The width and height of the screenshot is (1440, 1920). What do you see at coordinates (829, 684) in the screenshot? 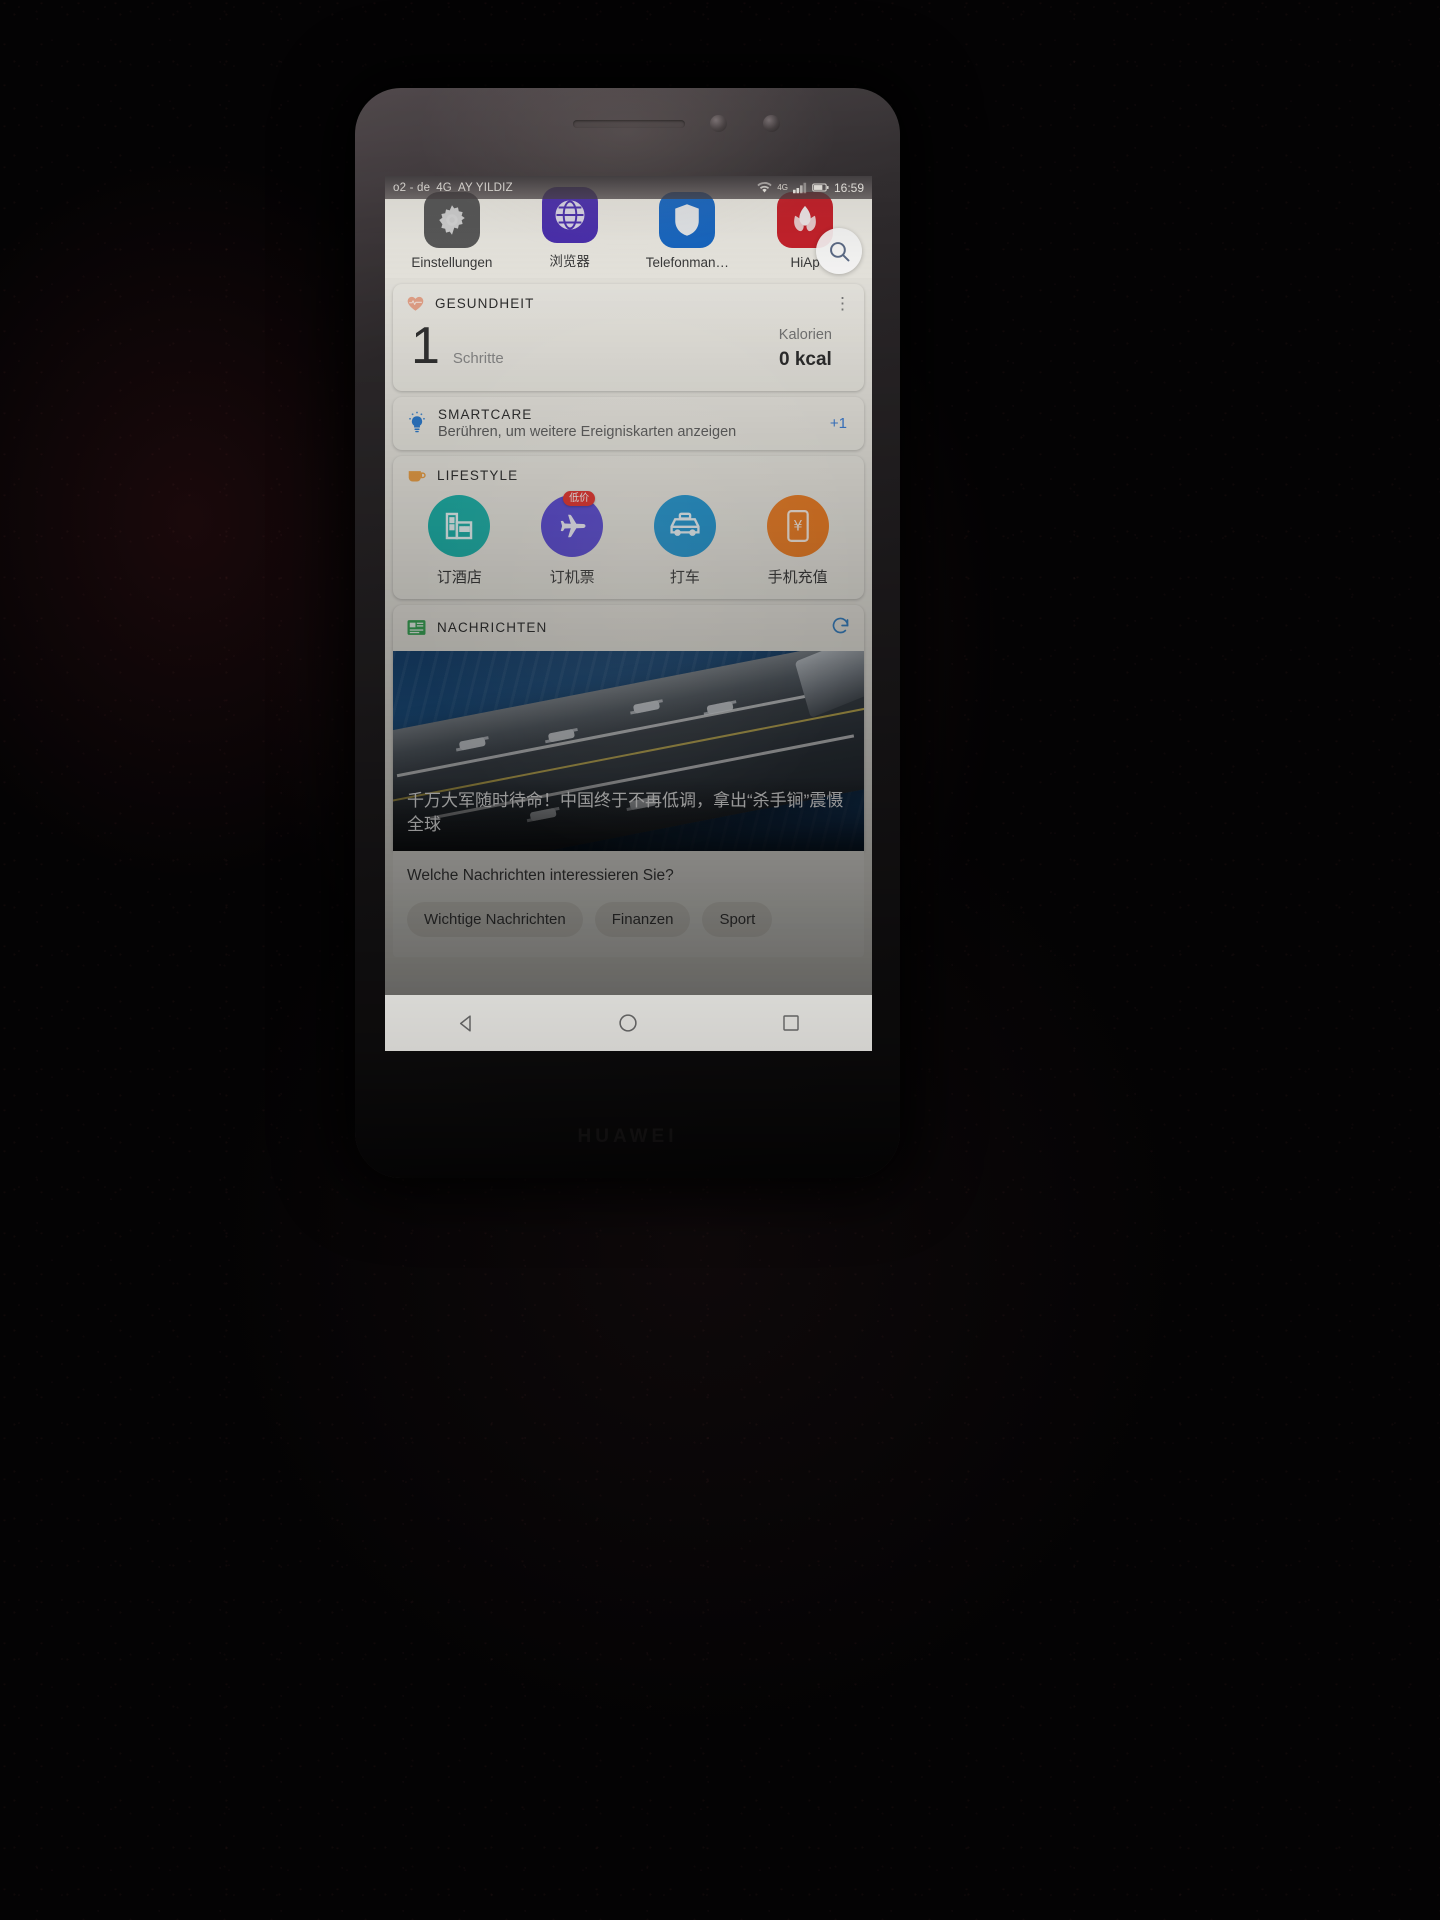
I see `carrier-island-tower` at bounding box center [829, 684].